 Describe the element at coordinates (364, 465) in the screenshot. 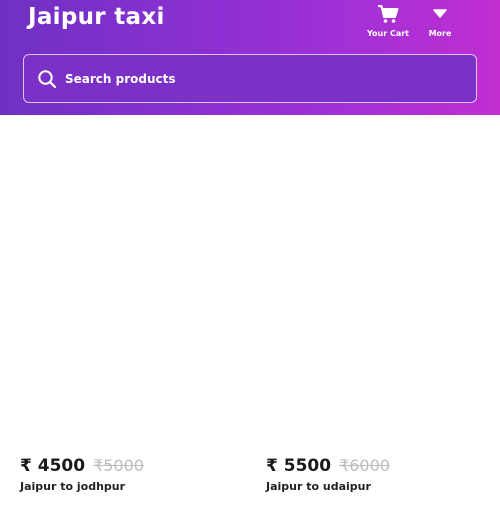

I see `product-old-price: ₹6000` at that location.